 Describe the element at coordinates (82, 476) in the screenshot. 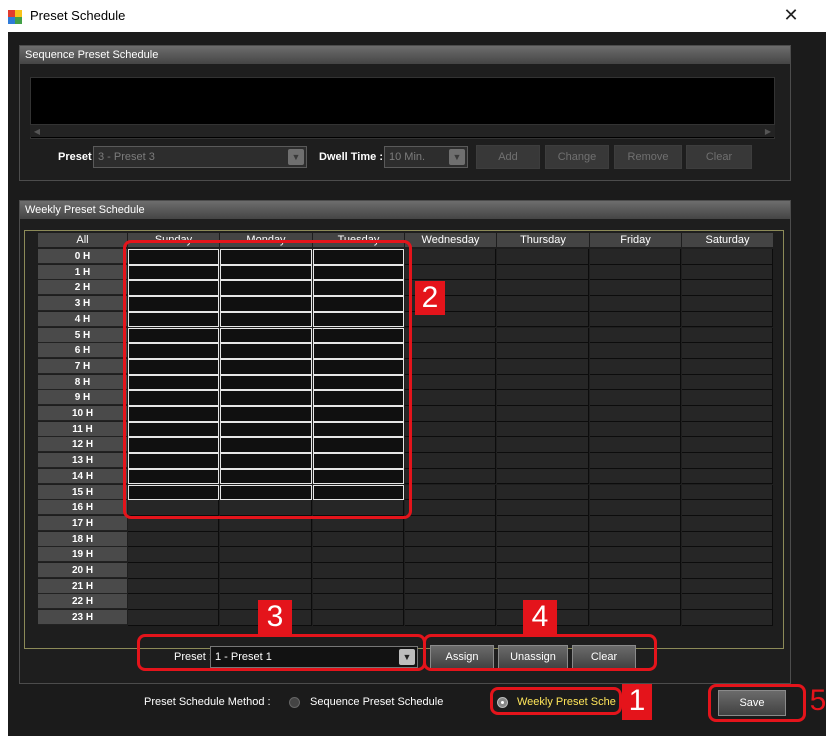

I see `hour-label: 14 H` at that location.